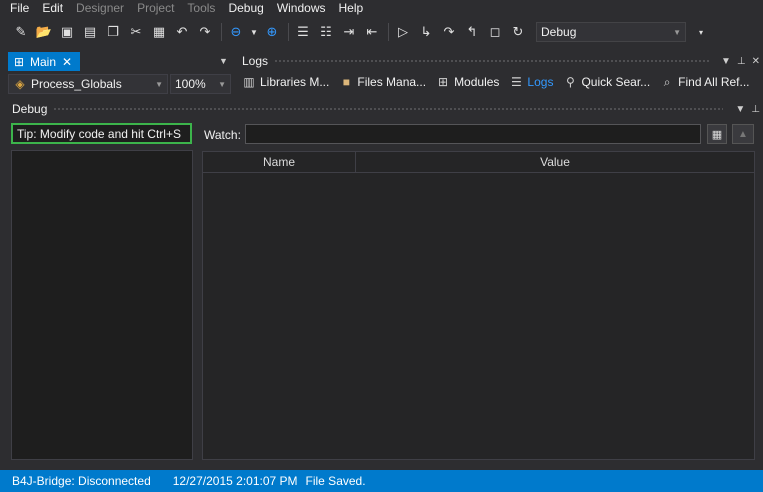  I want to click on comment-block-icon: ☰, so click(303, 32).